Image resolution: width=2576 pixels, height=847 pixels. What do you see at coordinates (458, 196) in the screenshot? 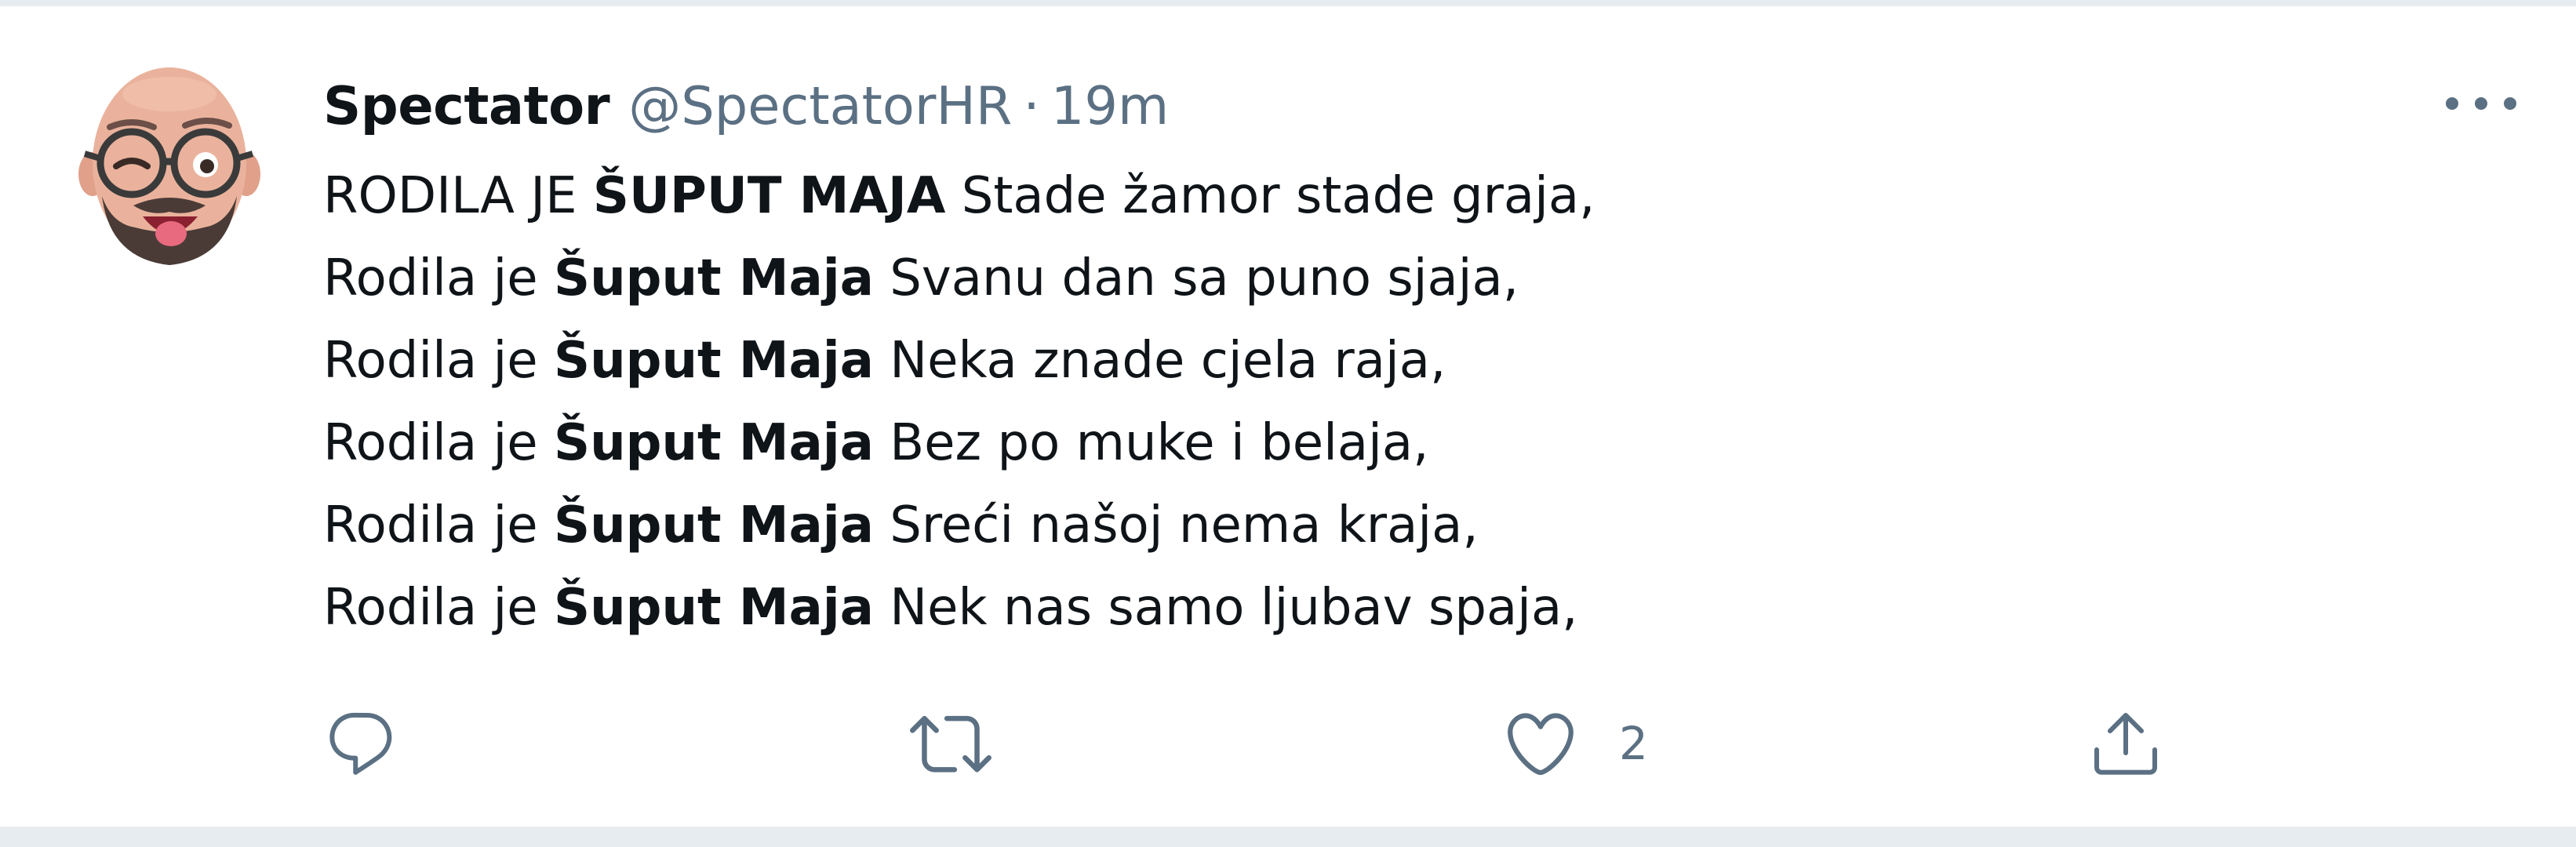
I see `line-prefix: RODILA JE` at bounding box center [458, 196].